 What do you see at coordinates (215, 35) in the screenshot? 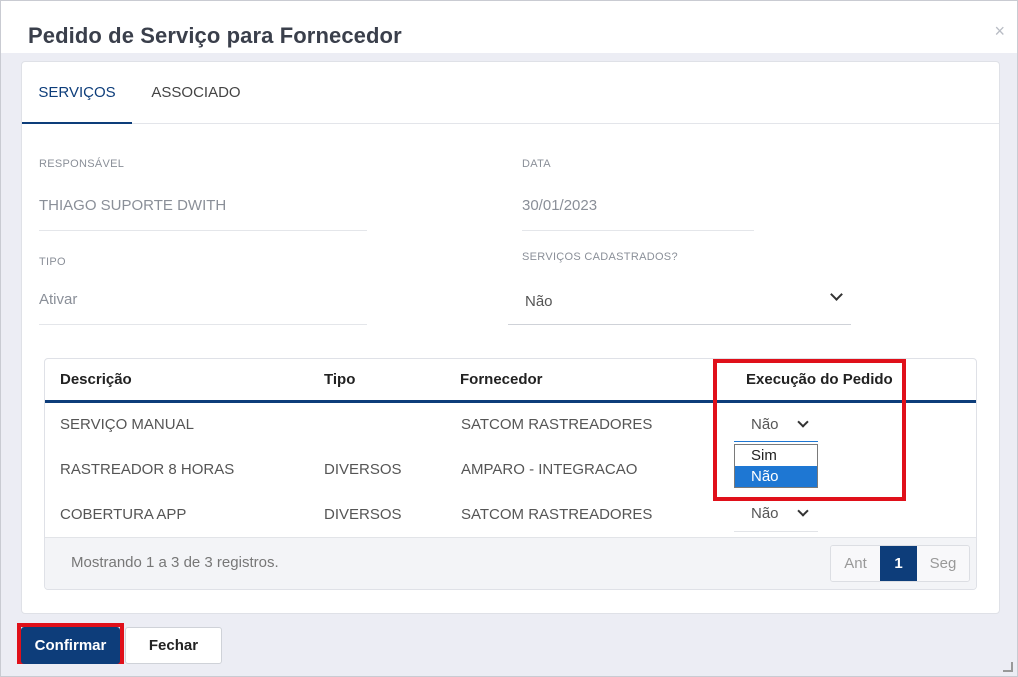
I see `modal-title: Pedido de Serviço para Fornecedor` at bounding box center [215, 35].